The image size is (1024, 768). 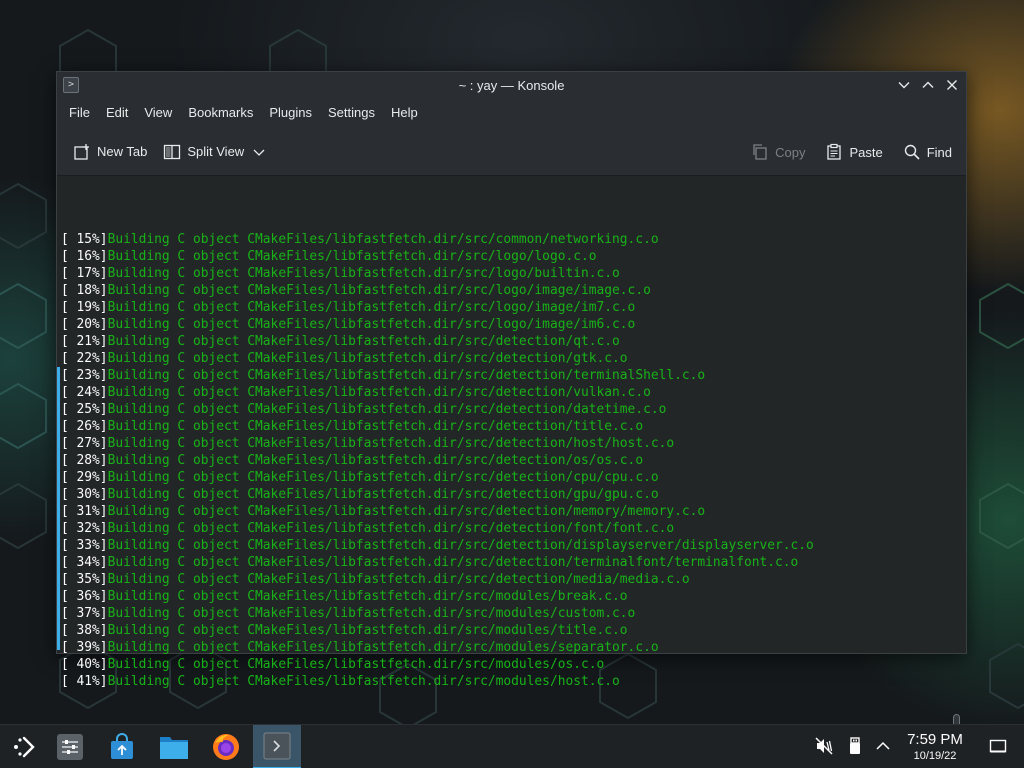 I want to click on maximize-button, so click(x=928, y=85).